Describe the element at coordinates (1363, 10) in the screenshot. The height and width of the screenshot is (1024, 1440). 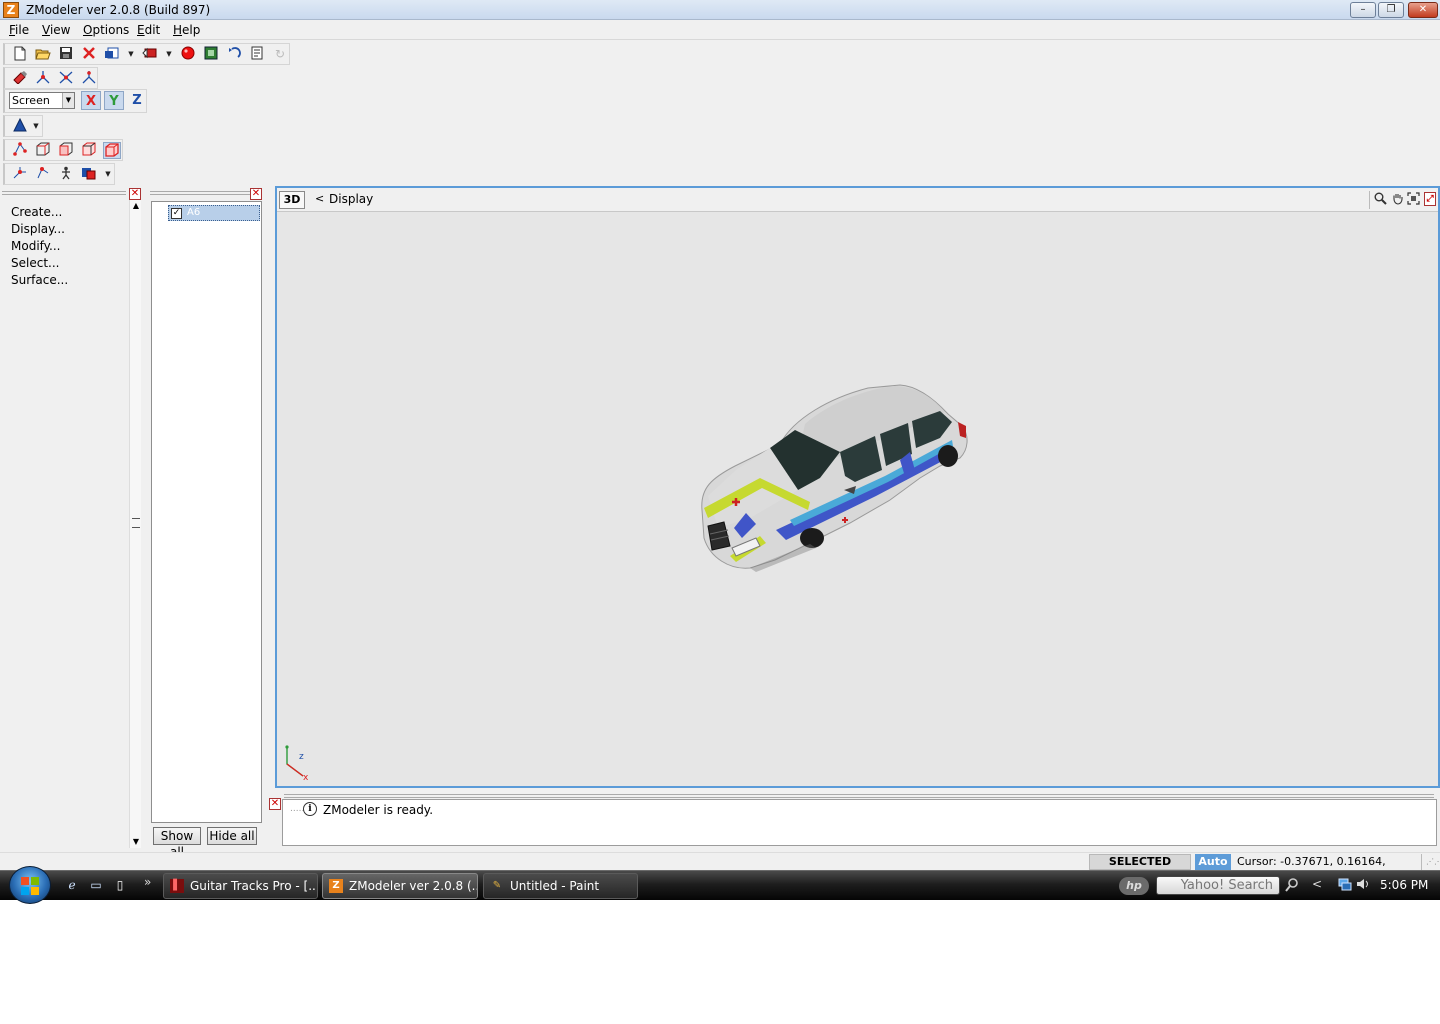
I see `minimize-button: –` at that location.